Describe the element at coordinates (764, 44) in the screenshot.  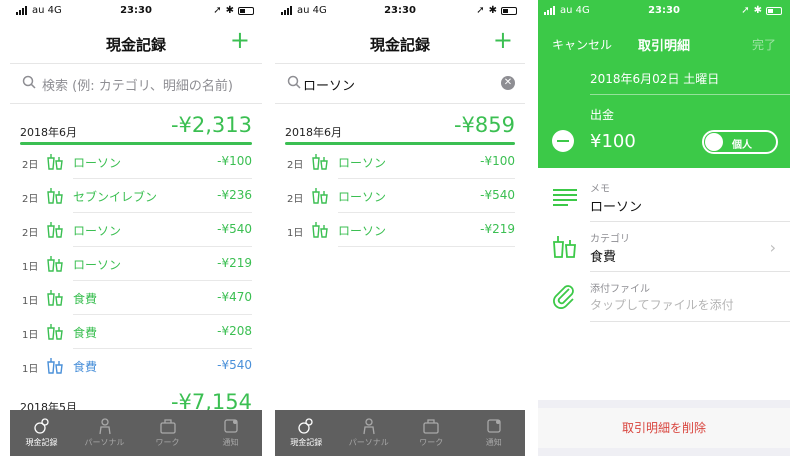
I see `done-button: 完了` at that location.